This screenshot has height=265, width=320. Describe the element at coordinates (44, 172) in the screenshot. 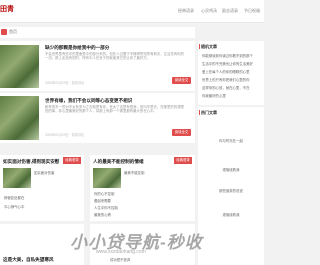

I see `section-link: 如实面对伤害` at that location.